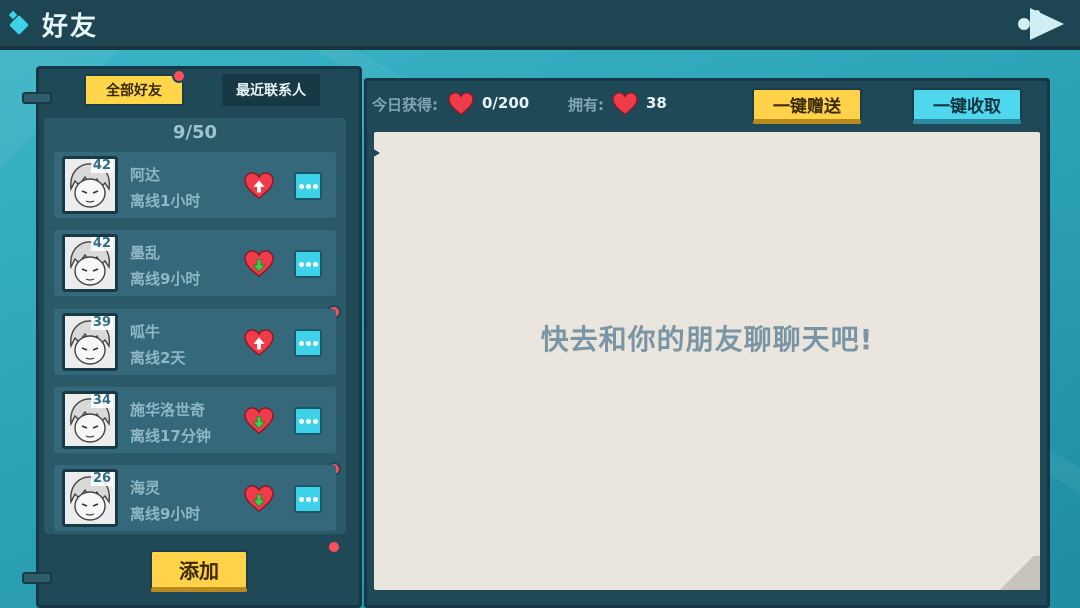  Describe the element at coordinates (195, 263) in the screenshot. I see `friend-row: 42 墨乱 离线9小时` at that location.